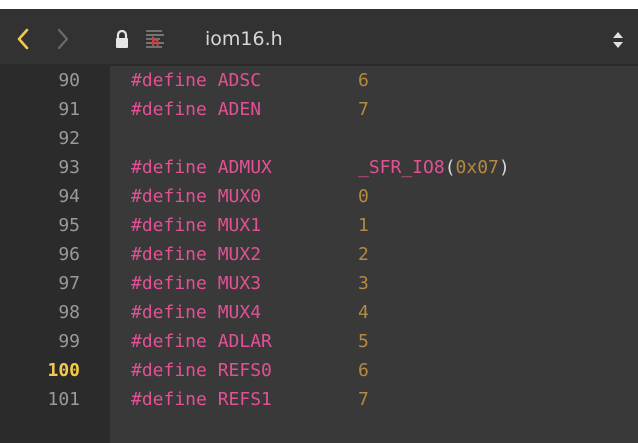 This screenshot has width=638, height=443. I want to click on open-paren: (, so click(450, 167).